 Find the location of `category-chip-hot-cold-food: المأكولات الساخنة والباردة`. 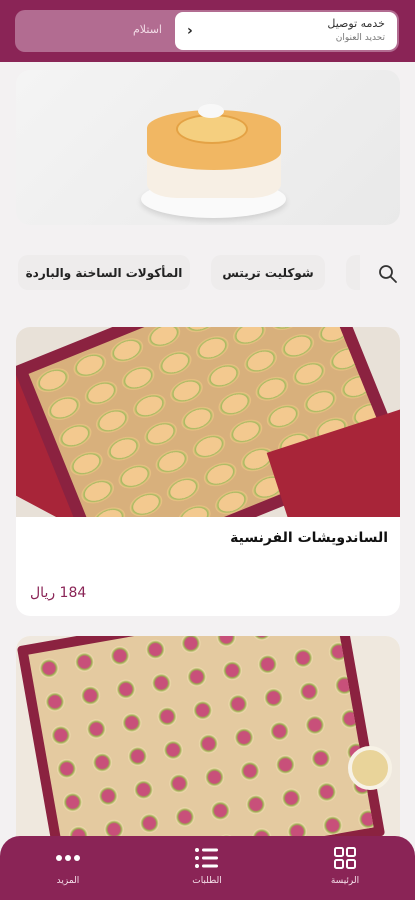

category-chip-hot-cold-food: المأكولات الساخنة والباردة is located at coordinates (104, 272).